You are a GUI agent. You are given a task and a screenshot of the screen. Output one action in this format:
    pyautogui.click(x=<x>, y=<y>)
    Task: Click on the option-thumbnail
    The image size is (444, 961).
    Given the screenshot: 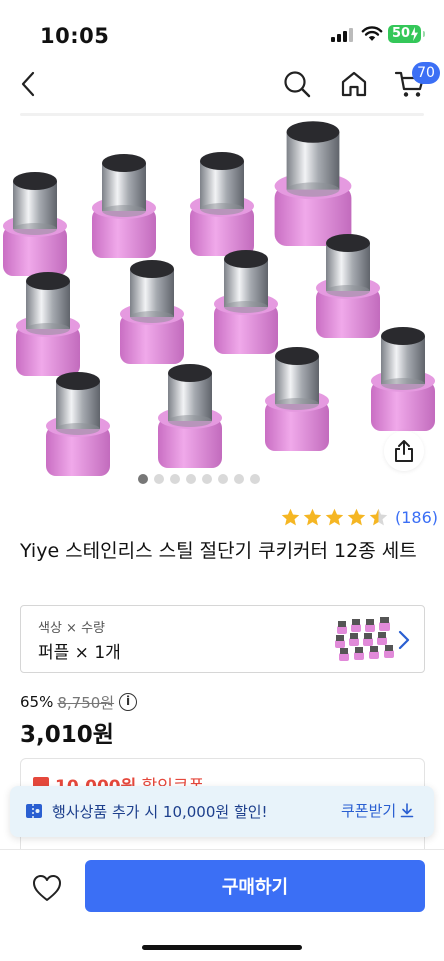 What is the action you would take?
    pyautogui.click(x=364, y=639)
    